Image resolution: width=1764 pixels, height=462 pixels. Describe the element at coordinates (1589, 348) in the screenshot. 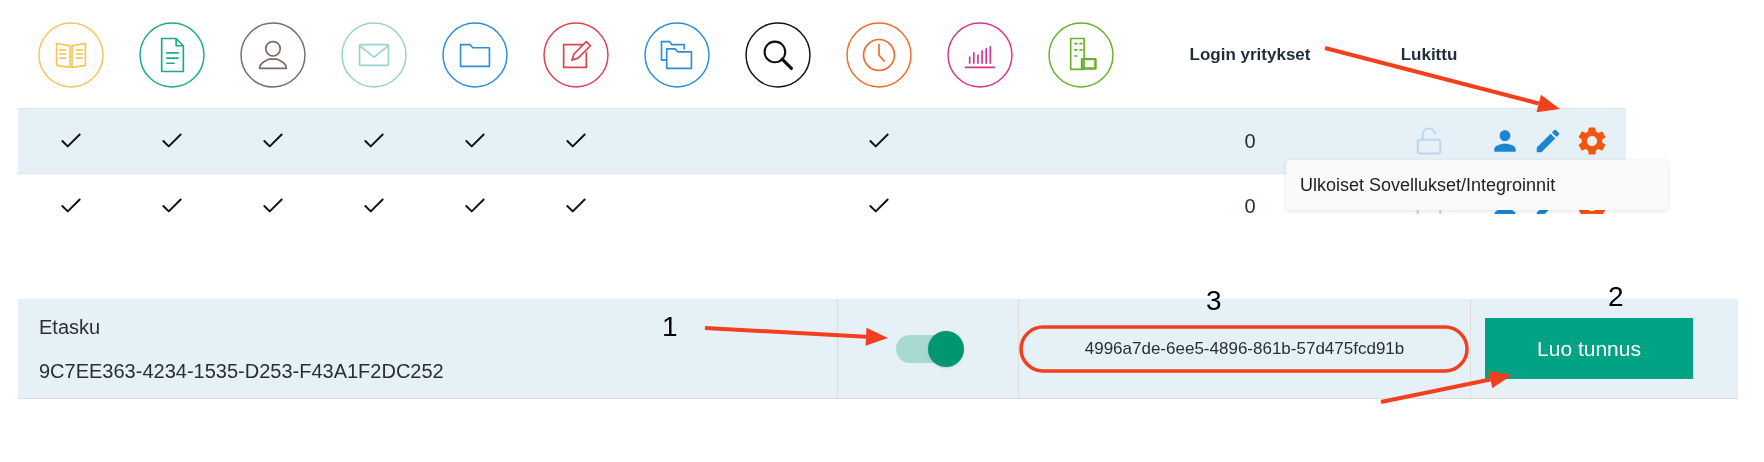

I see `create-key-button: Luo tunnus` at that location.